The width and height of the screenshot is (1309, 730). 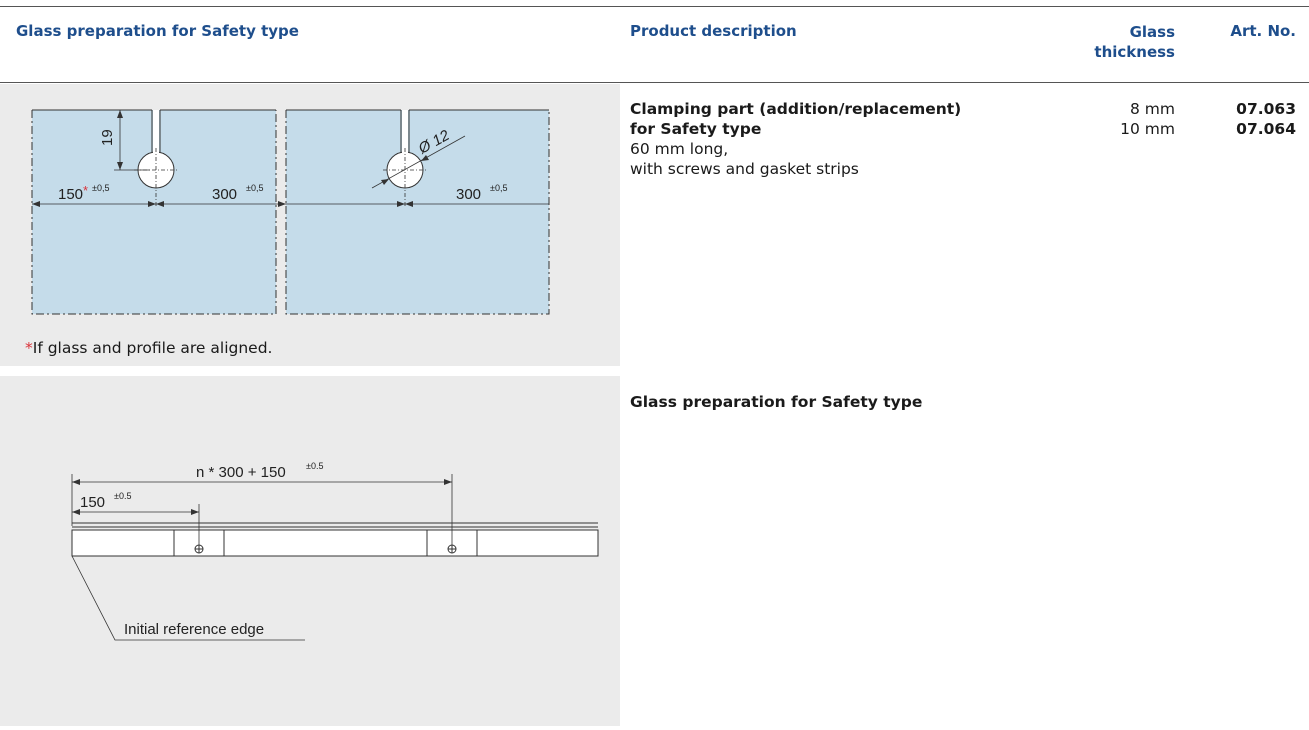 I want to click on dim-300-left-label: 300, so click(x=224, y=194).